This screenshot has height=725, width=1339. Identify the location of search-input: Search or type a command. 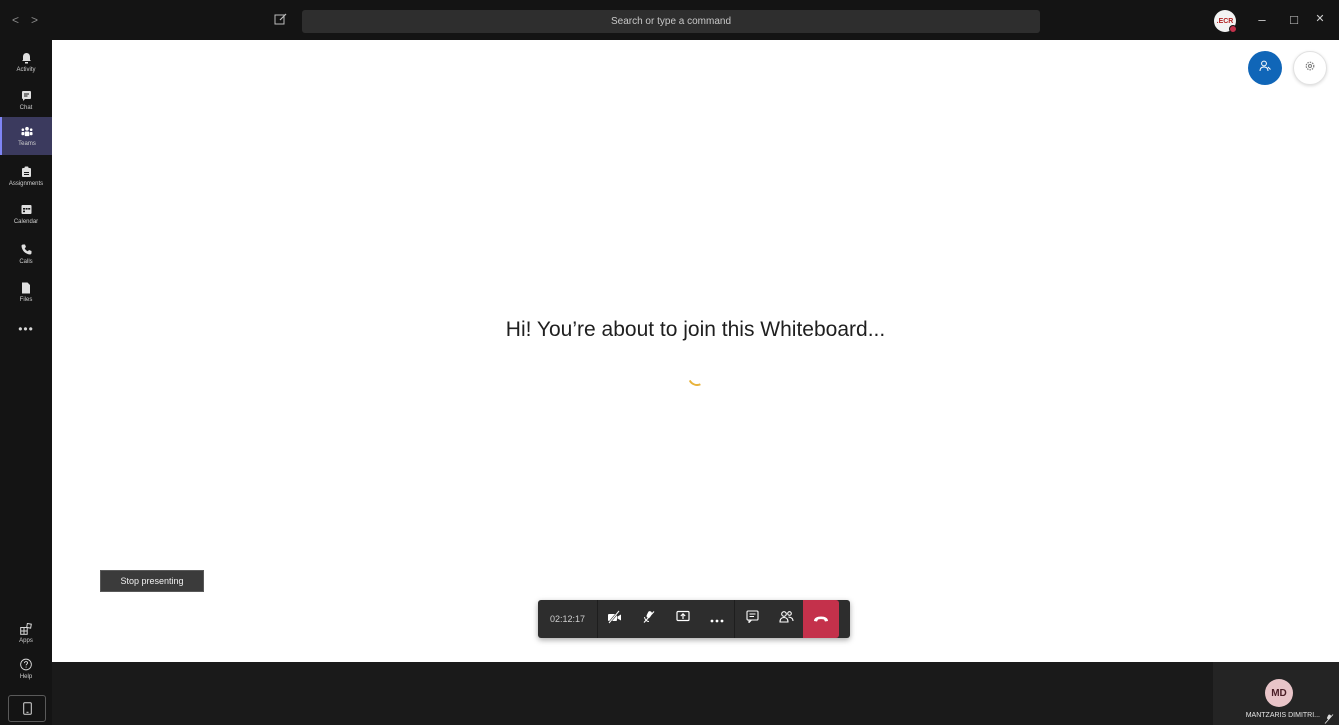
(671, 21).